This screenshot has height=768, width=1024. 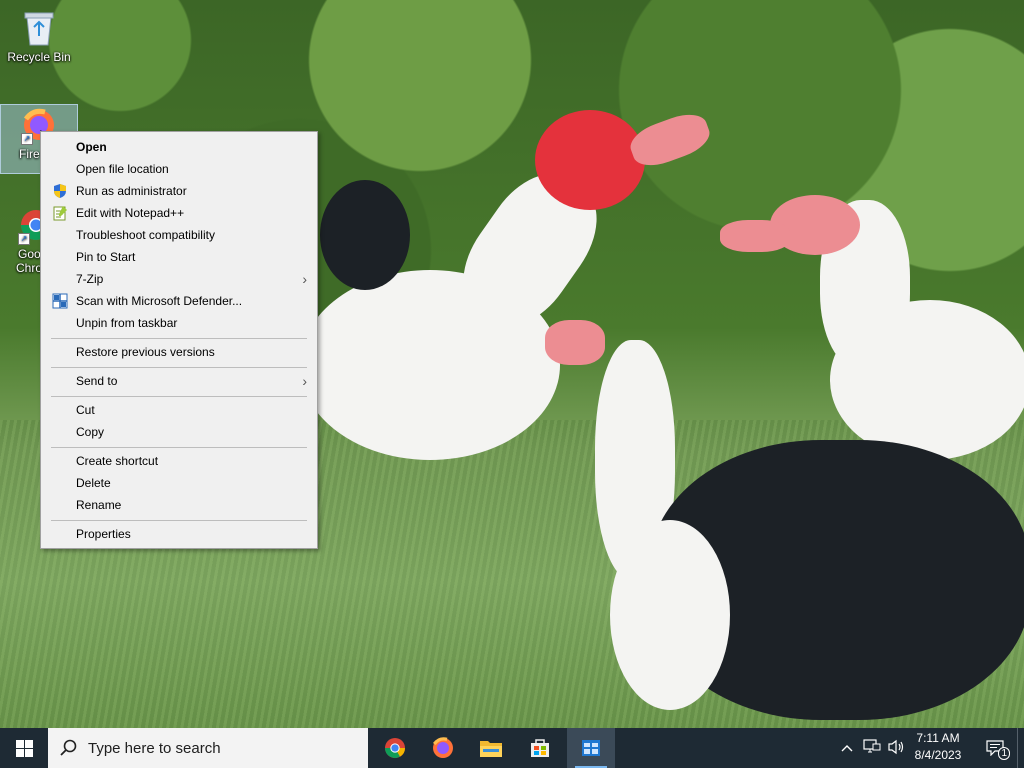 What do you see at coordinates (127, 323) in the screenshot?
I see `menu-item-label: Unpin from taskbar` at bounding box center [127, 323].